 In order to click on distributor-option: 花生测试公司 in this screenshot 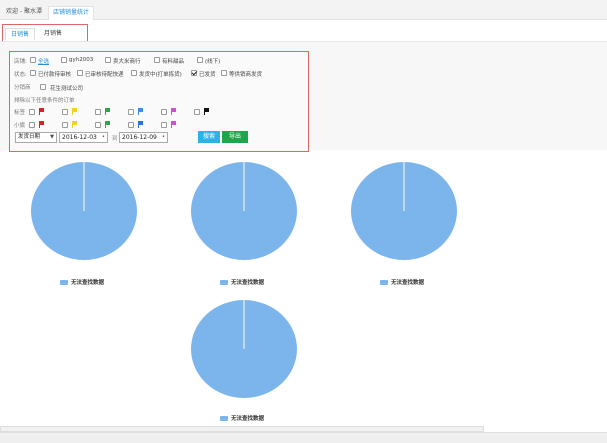, I will do `click(67, 89)`.